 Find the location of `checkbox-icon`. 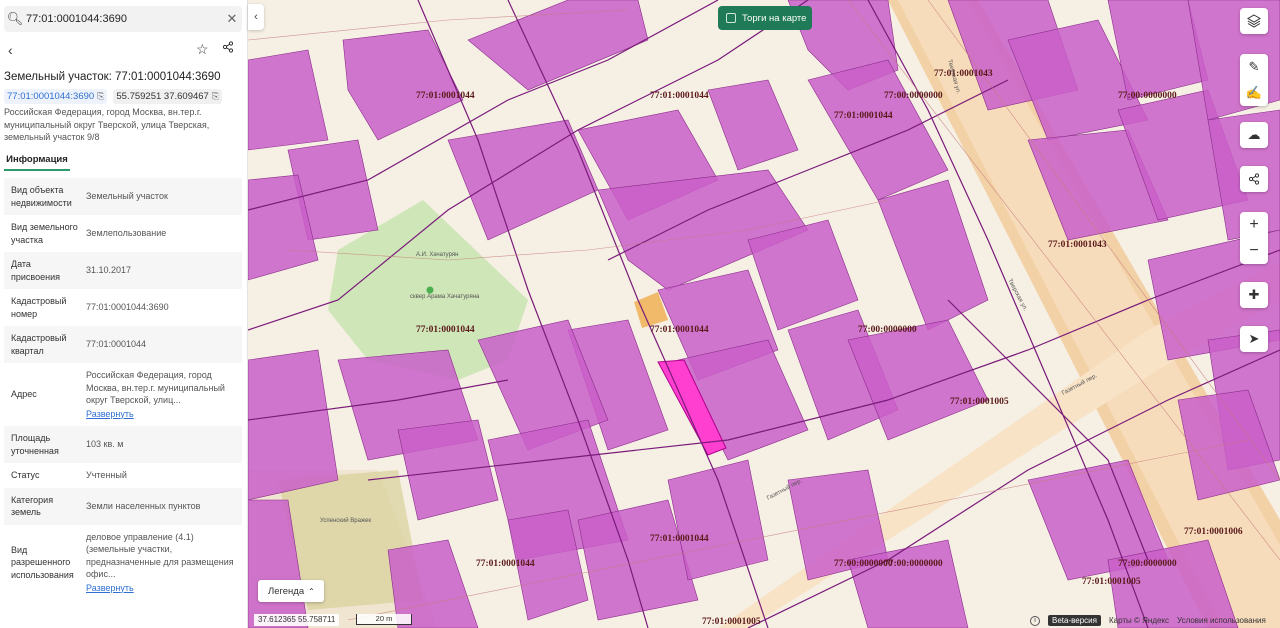

checkbox-icon is located at coordinates (731, 18).